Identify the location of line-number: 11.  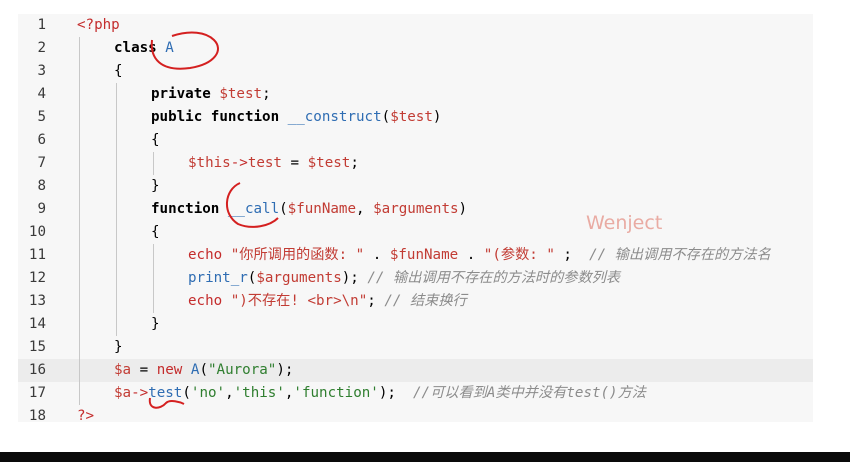
(37, 255).